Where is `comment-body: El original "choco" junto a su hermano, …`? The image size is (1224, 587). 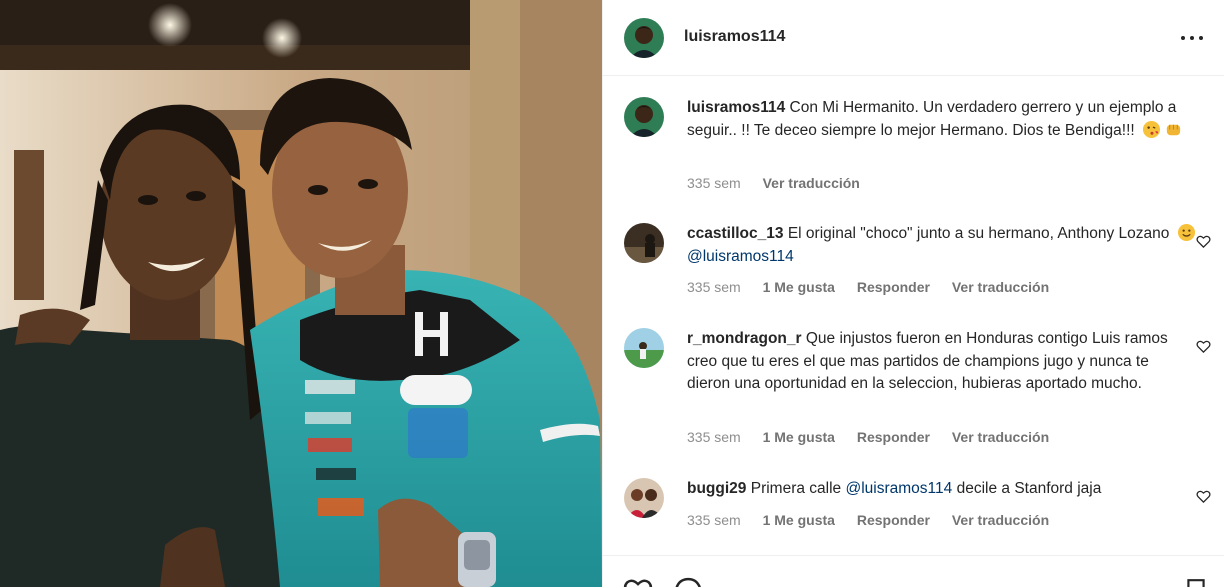
comment-body: El original "choco" junto a su hermano, … is located at coordinates (978, 233).